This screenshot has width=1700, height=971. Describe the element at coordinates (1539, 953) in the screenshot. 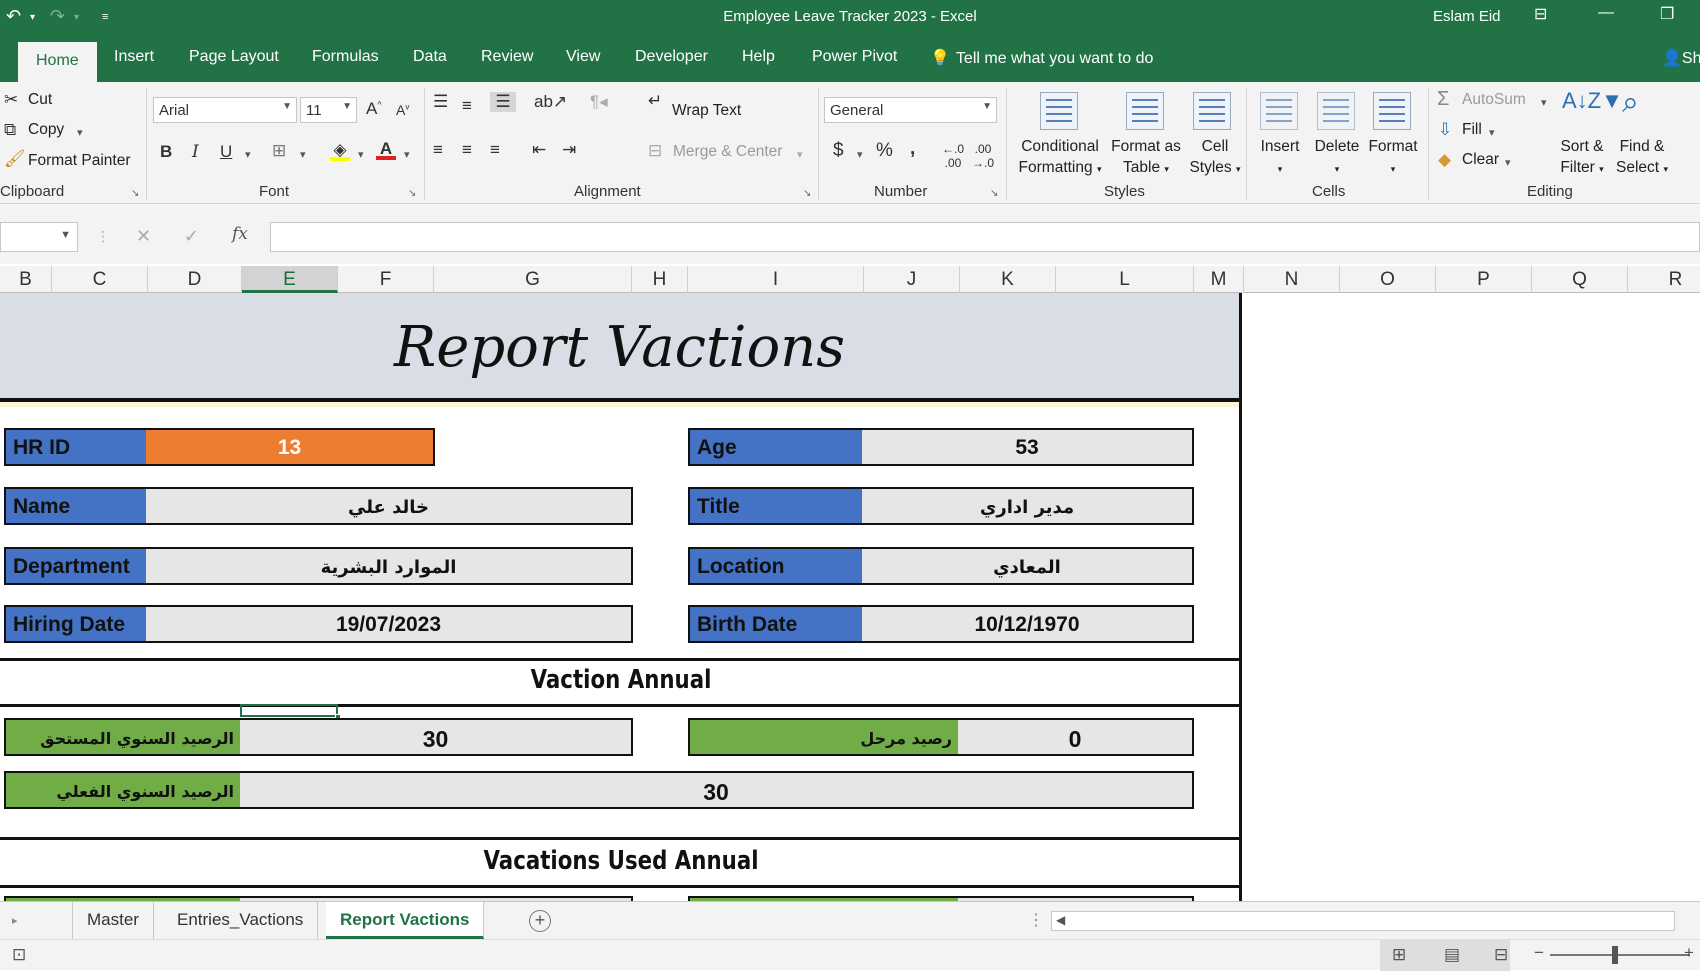

I see `zoom-out-icon: −` at that location.